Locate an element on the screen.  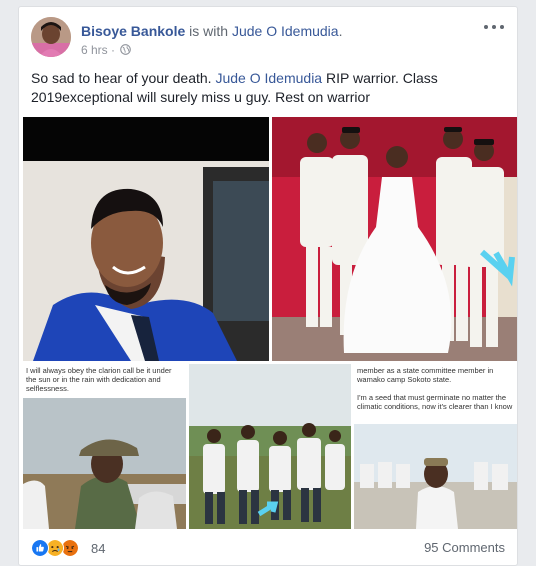
author-avatar is located at coordinates (51, 37).